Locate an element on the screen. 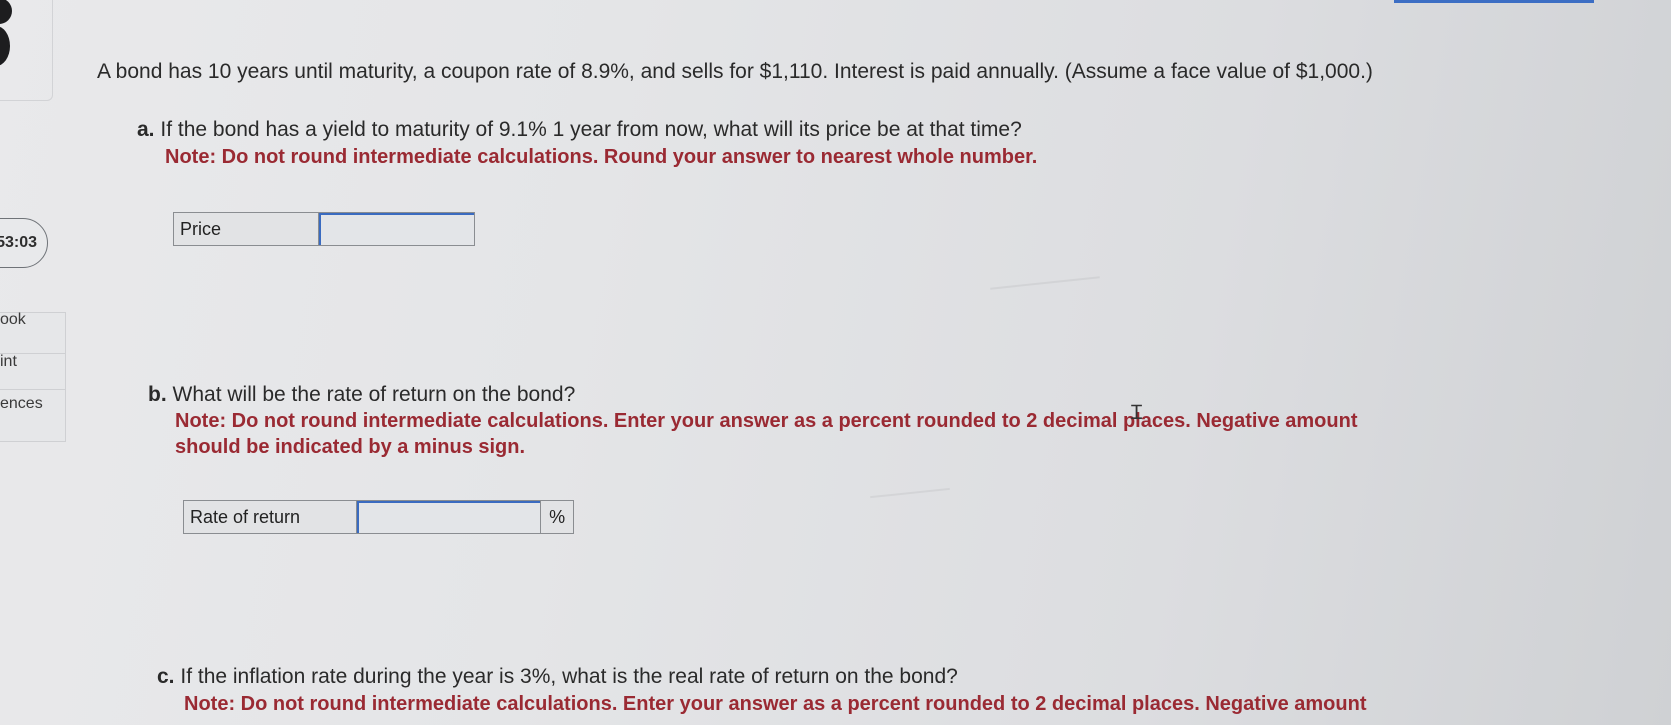  rate-of-return-label: Rate of return is located at coordinates (245, 516).